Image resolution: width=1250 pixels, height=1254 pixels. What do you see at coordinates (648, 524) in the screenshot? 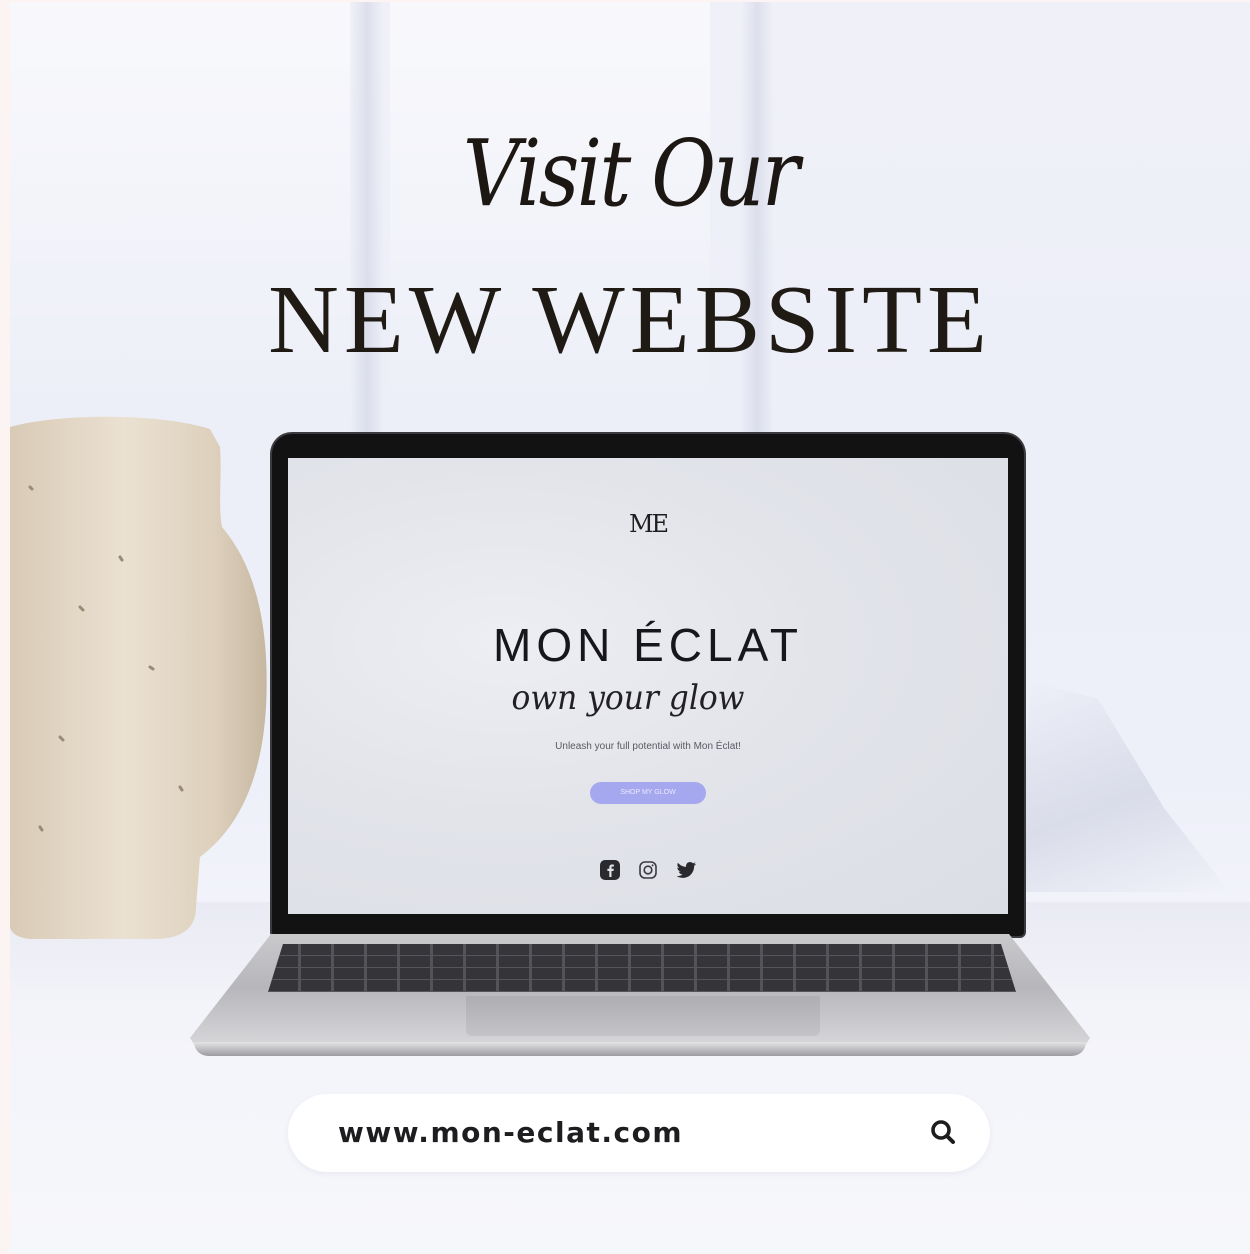
I see `site-logo: ME` at bounding box center [648, 524].